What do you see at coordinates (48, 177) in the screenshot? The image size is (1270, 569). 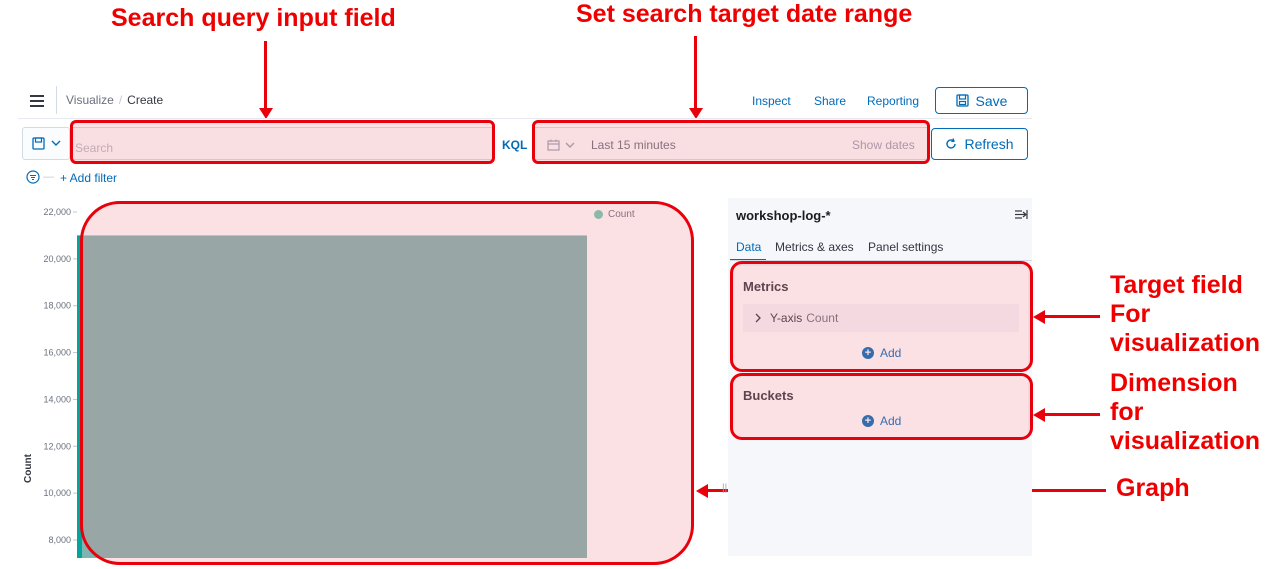 I see `filter-dash: —` at bounding box center [48, 177].